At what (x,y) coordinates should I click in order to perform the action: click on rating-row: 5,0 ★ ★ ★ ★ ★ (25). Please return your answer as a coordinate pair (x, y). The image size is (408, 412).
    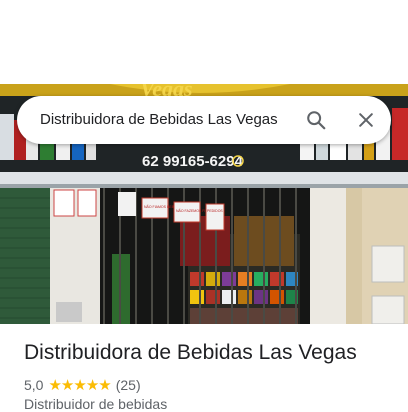
    Looking at the image, I should click on (82, 385).